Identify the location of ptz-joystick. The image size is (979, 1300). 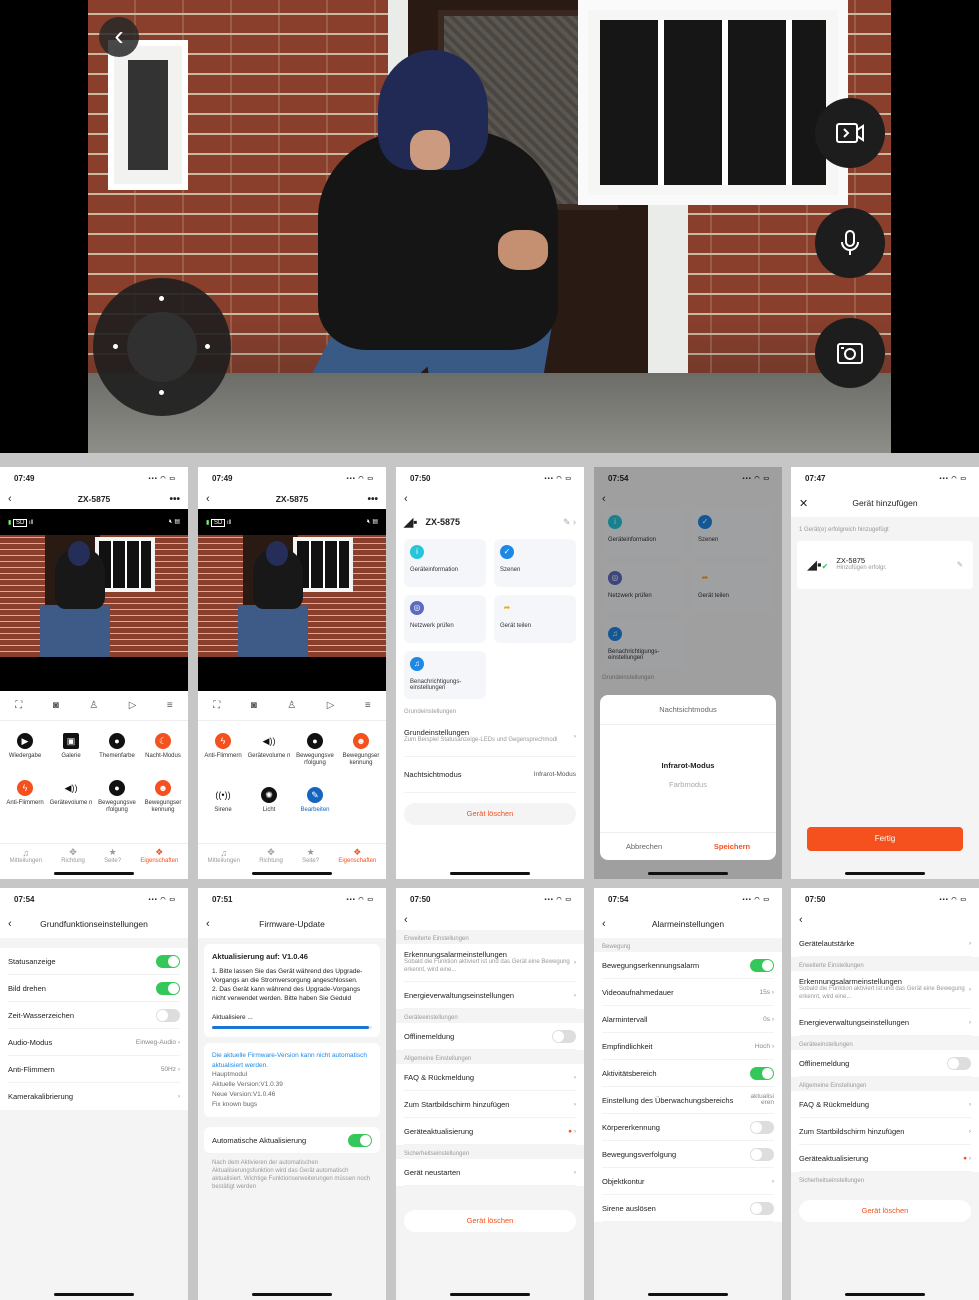
(162, 347).